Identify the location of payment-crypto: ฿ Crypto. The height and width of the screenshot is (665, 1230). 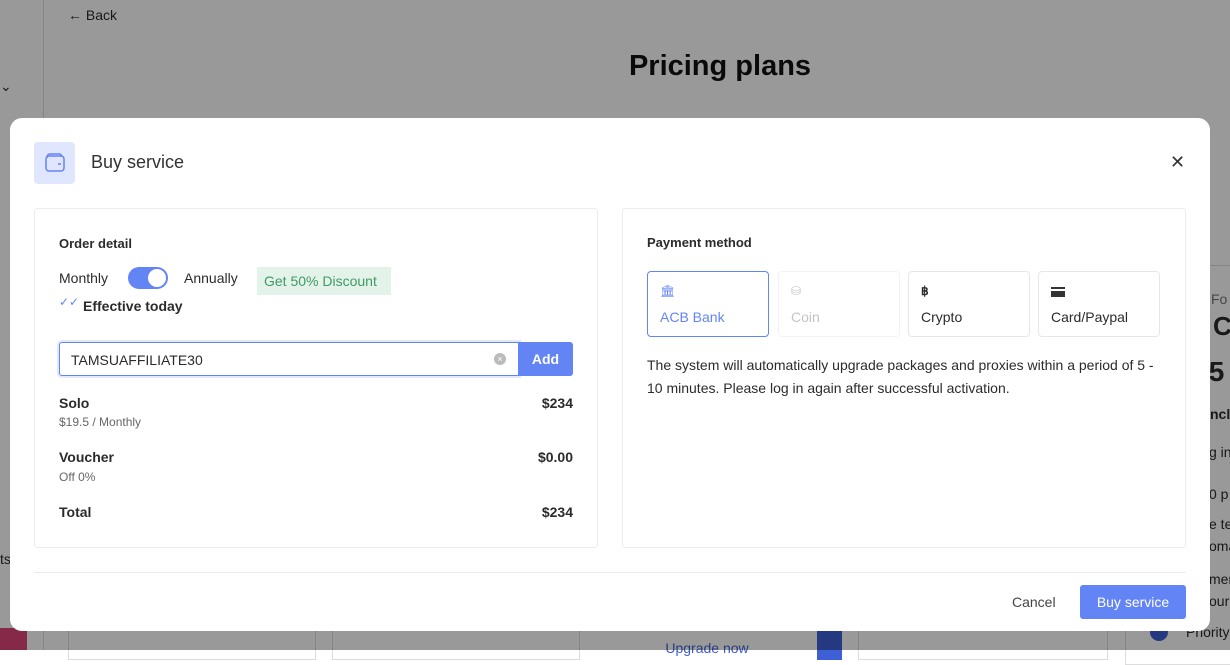
(969, 304).